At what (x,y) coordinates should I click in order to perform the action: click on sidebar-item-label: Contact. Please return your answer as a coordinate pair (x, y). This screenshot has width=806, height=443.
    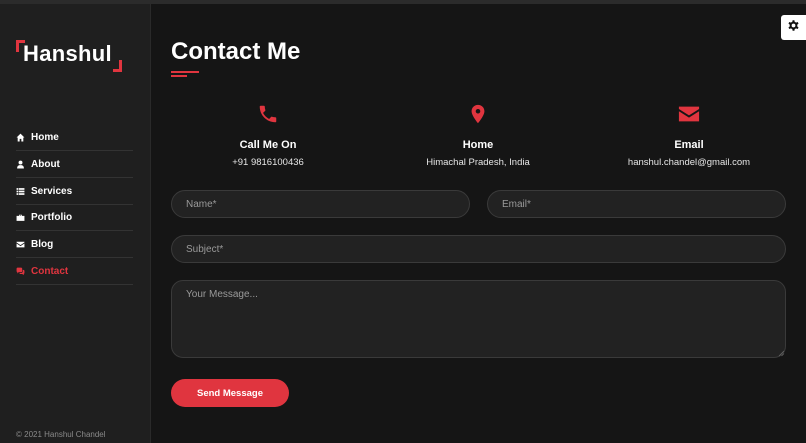
    Looking at the image, I should click on (50, 271).